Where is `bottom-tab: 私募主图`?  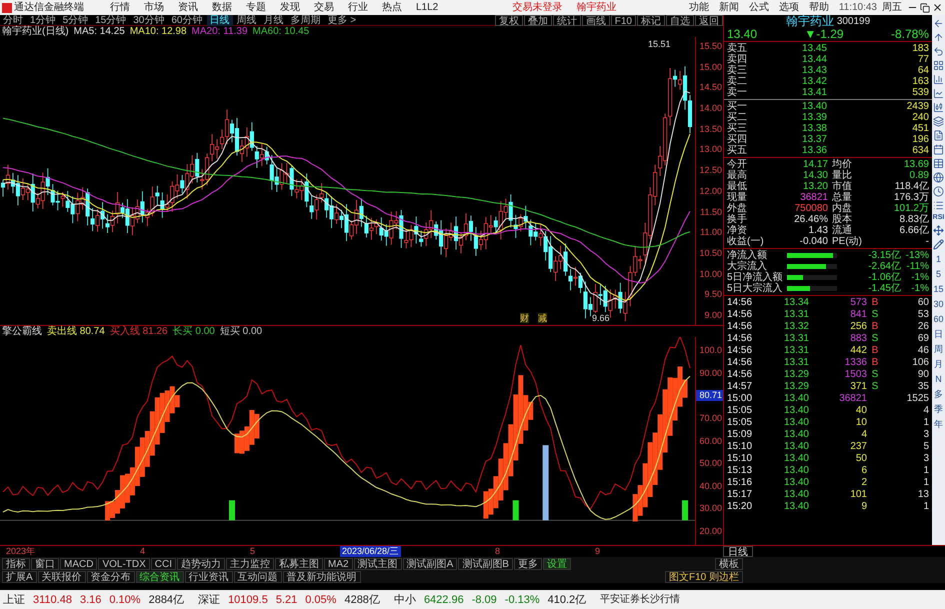
bottom-tab: 私募主图 is located at coordinates (299, 564).